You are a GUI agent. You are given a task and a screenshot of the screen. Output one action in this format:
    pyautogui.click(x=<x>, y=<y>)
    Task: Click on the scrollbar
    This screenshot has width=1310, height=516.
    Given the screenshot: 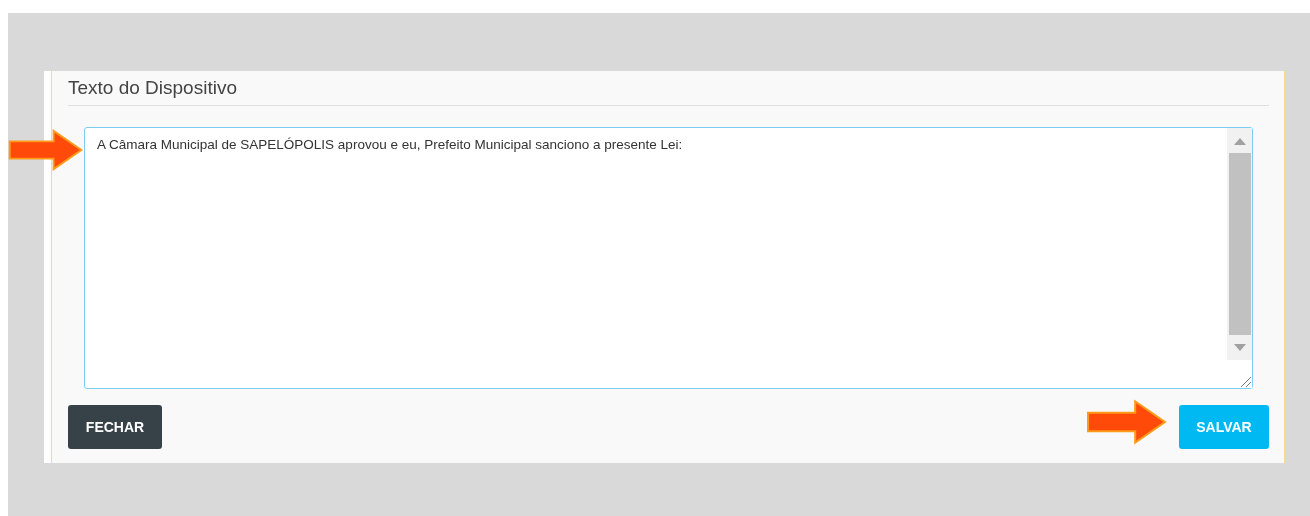 What is the action you would take?
    pyautogui.click(x=1239, y=258)
    